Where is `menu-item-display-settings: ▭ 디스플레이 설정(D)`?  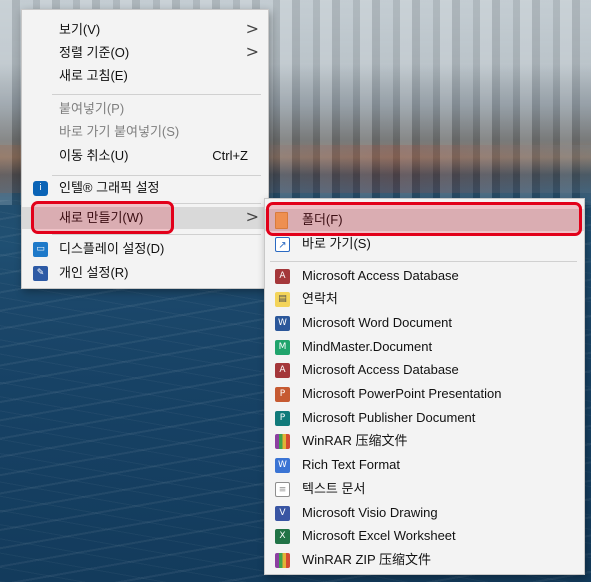
menu-item-display-settings: ▭ 디스플레이 설정(D) is located at coordinates (145, 249).